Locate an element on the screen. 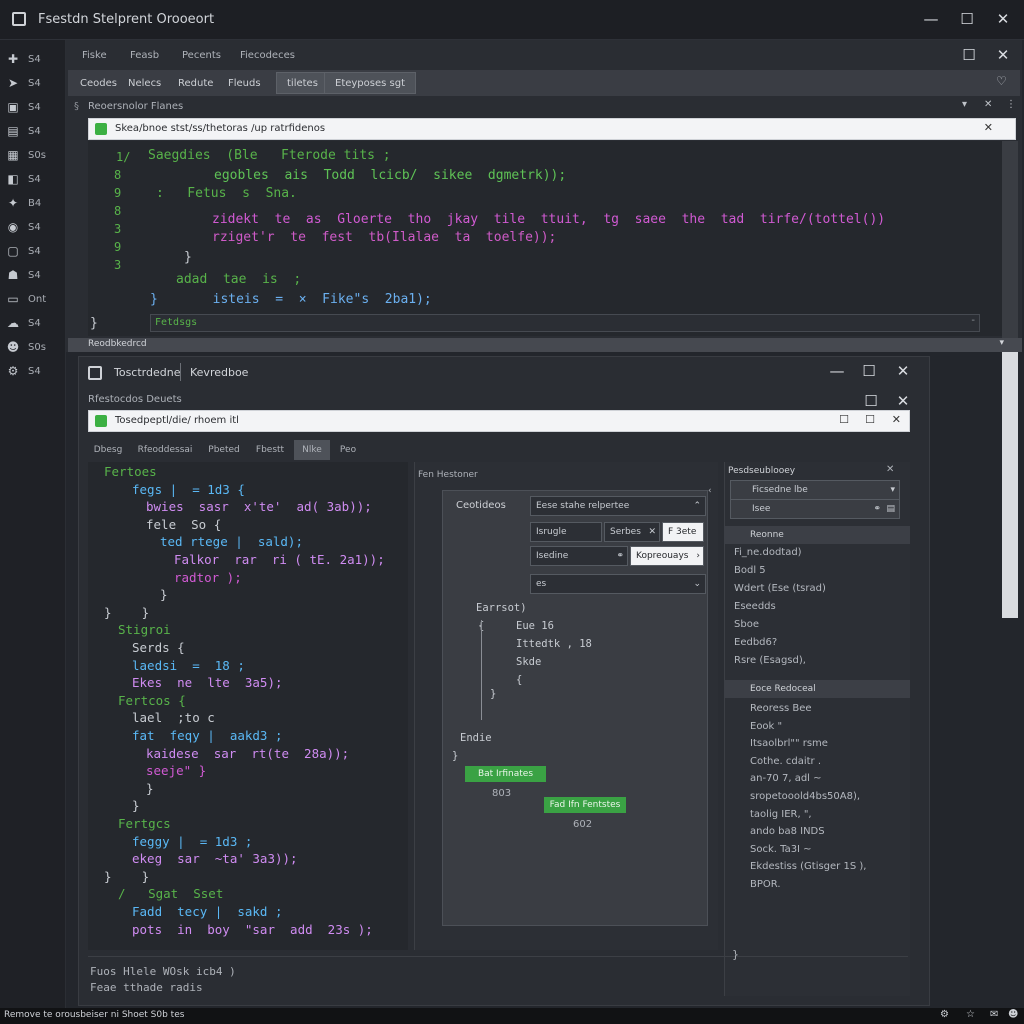  properties-dropdown: Ficsedne lbe ▾ is located at coordinates (815, 490).